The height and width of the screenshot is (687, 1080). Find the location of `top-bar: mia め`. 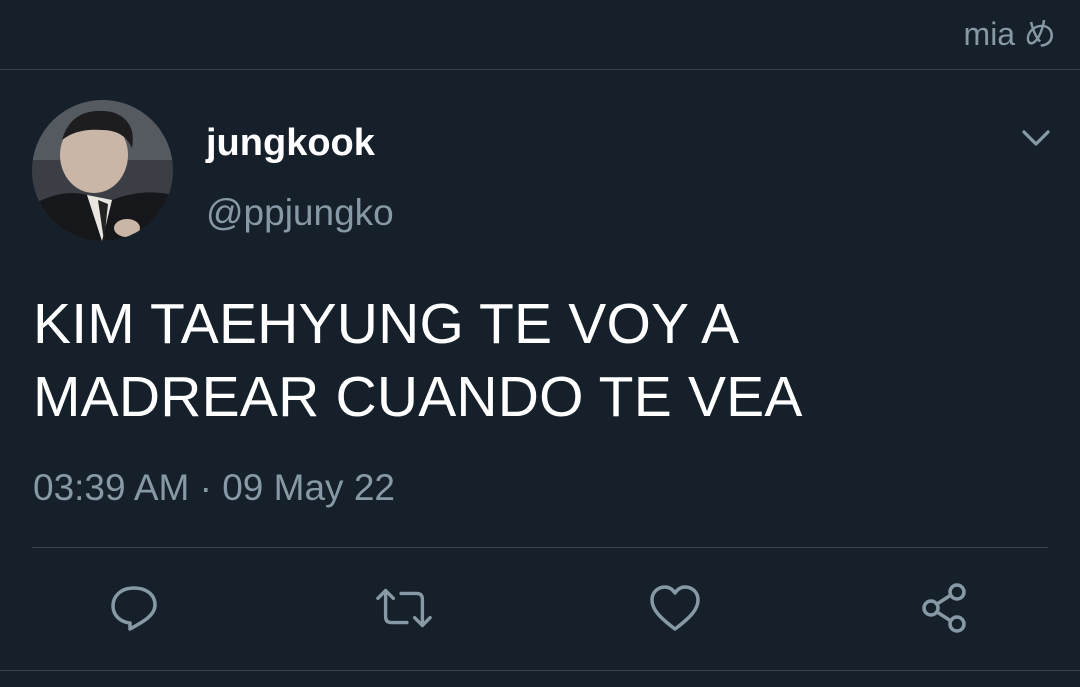

top-bar: mia め is located at coordinates (540, 35).